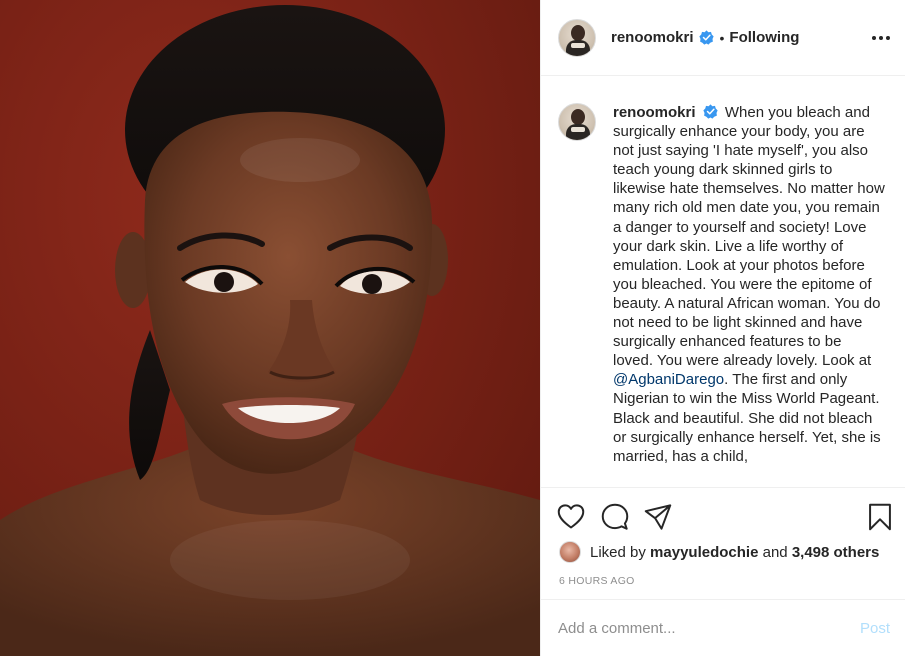 The image size is (905, 656). What do you see at coordinates (704, 552) in the screenshot?
I see `liker-username: mayyuledochie` at bounding box center [704, 552].